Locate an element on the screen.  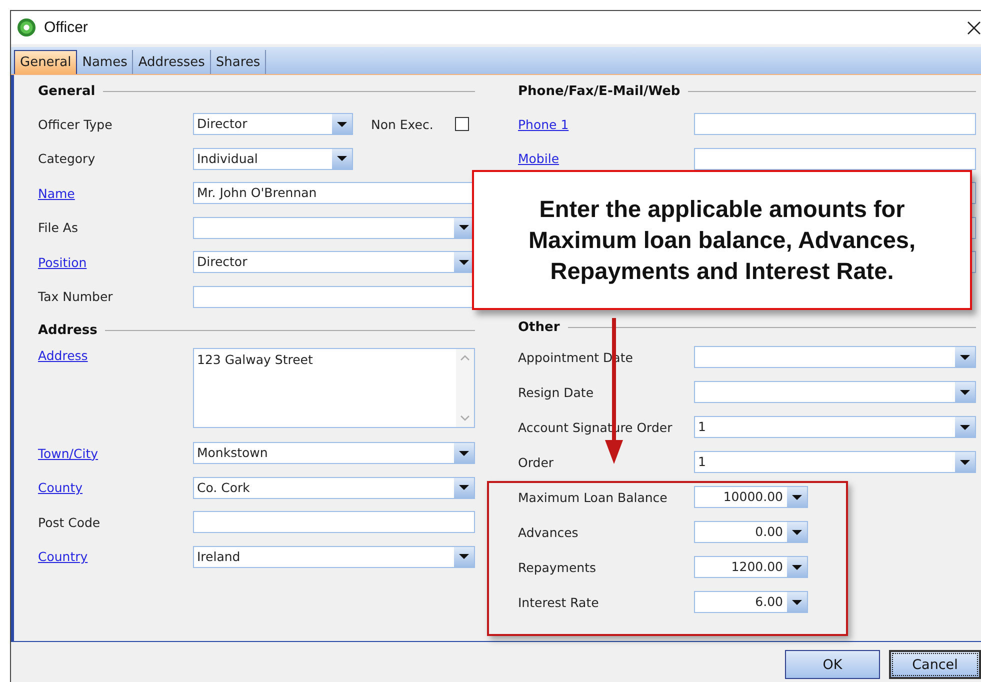
dialog-button: Cancel is located at coordinates (935, 664).